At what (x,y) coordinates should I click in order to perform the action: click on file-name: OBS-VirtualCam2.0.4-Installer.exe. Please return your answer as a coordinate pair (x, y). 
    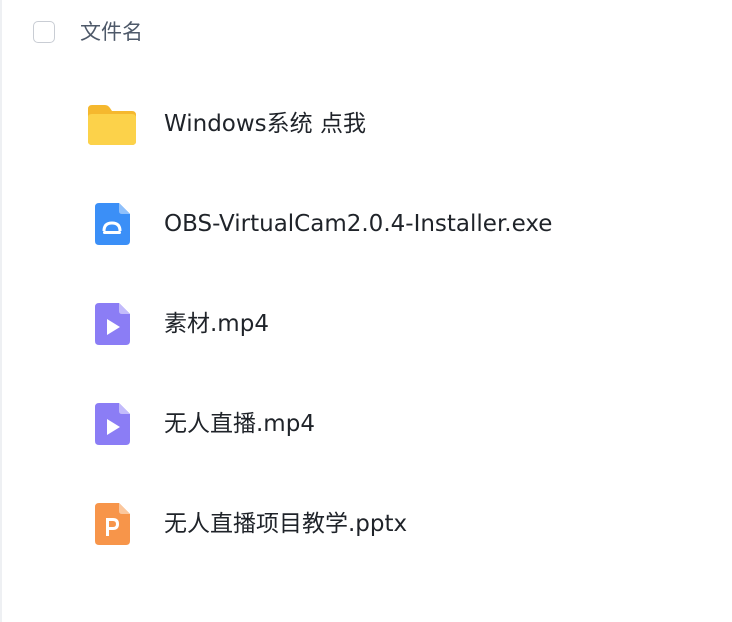
    Looking at the image, I should click on (358, 224).